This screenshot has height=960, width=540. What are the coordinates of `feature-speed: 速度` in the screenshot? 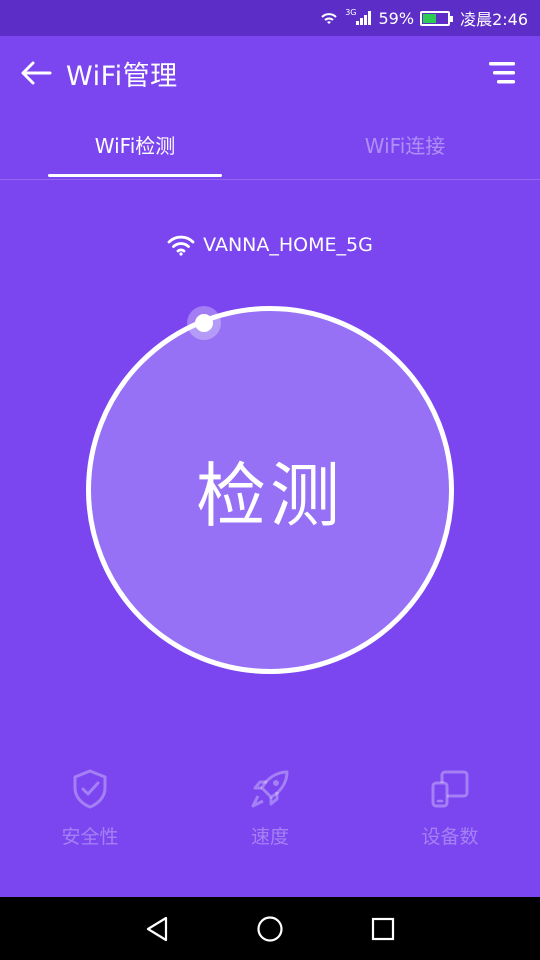 It's located at (270, 811).